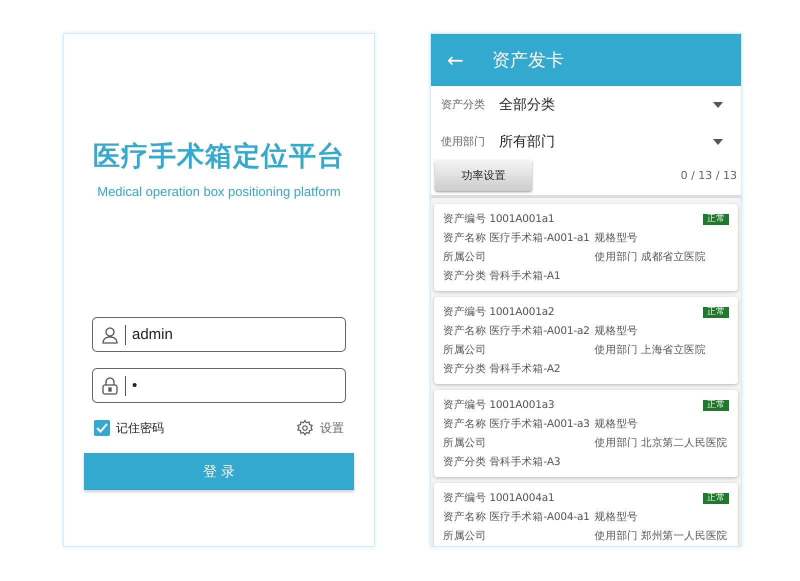 This screenshot has height=581, width=800. Describe the element at coordinates (611, 105) in the screenshot. I see `filter-dropdown: 全部分类` at that location.